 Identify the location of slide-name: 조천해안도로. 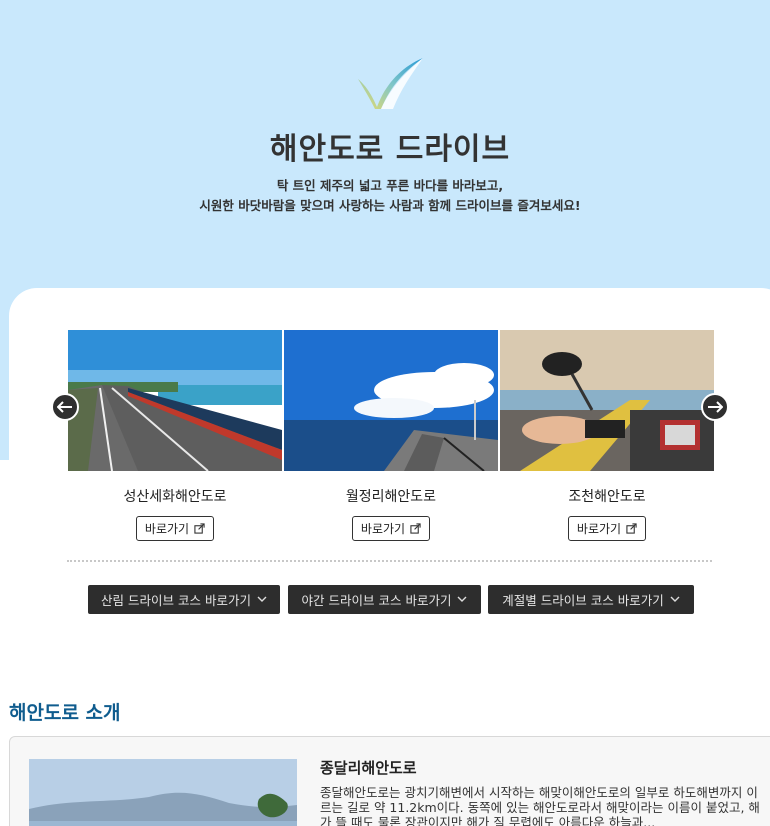
(607, 497).